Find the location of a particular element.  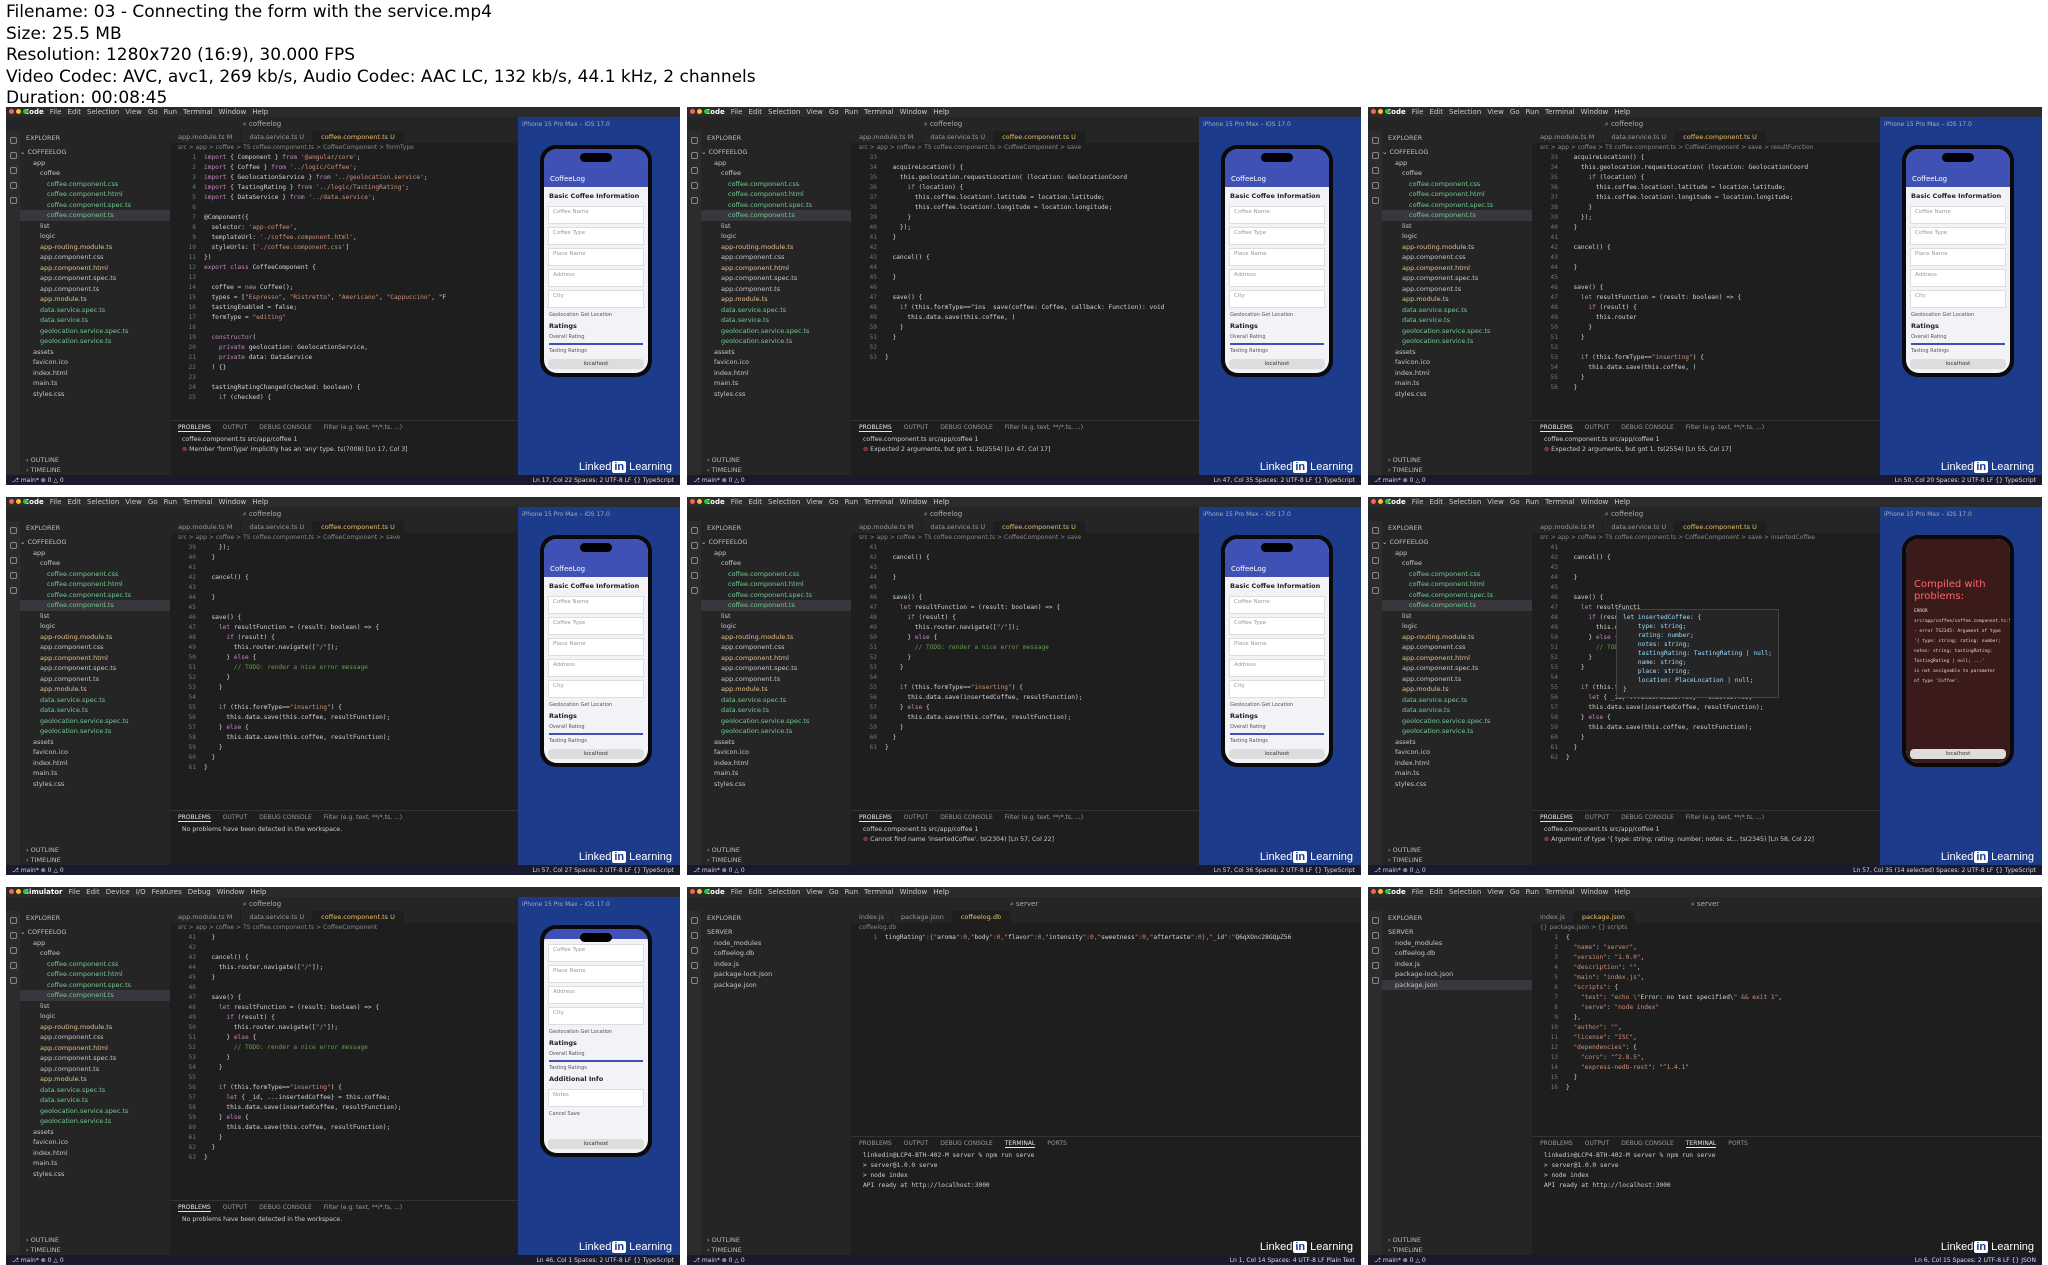

explorer-item: app.component.css is located at coordinates (776, 257).